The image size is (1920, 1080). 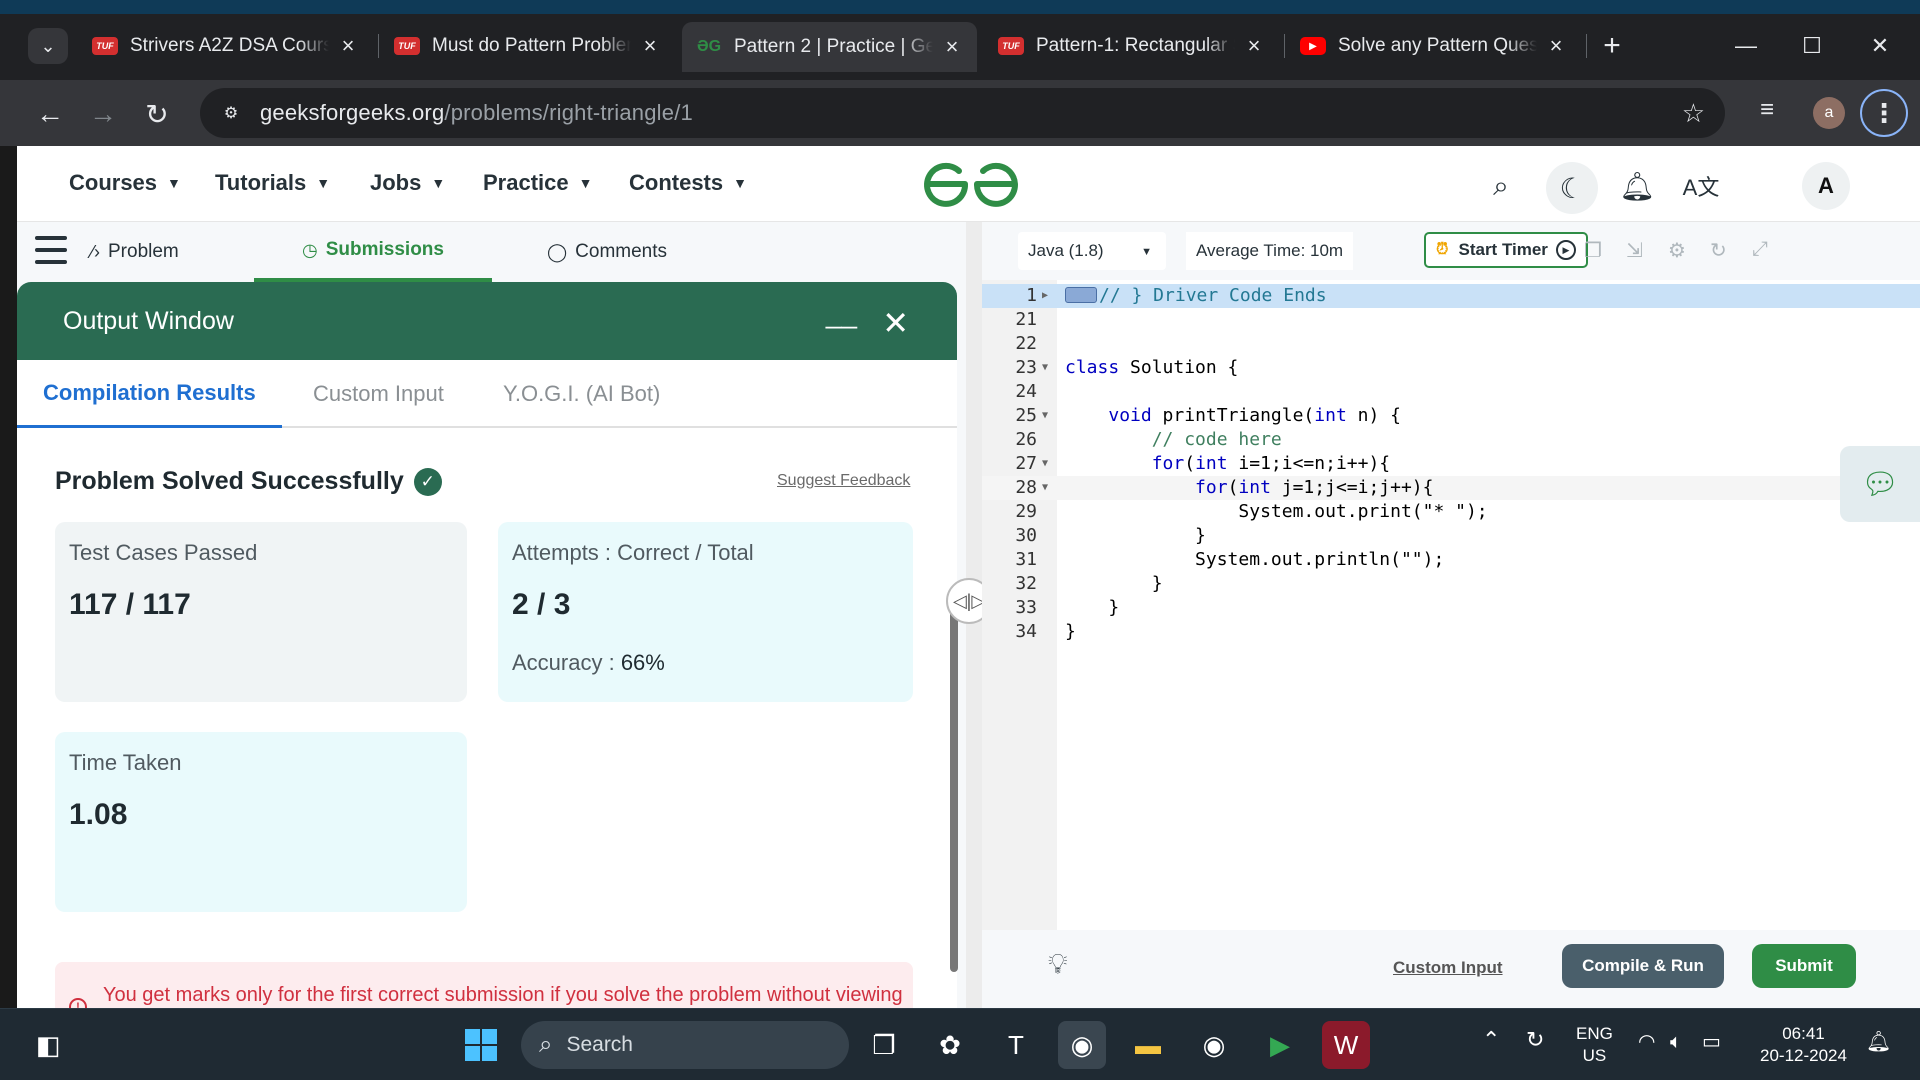 What do you see at coordinates (607, 252) in the screenshot?
I see `tab-comments: ◯ Comments` at bounding box center [607, 252].